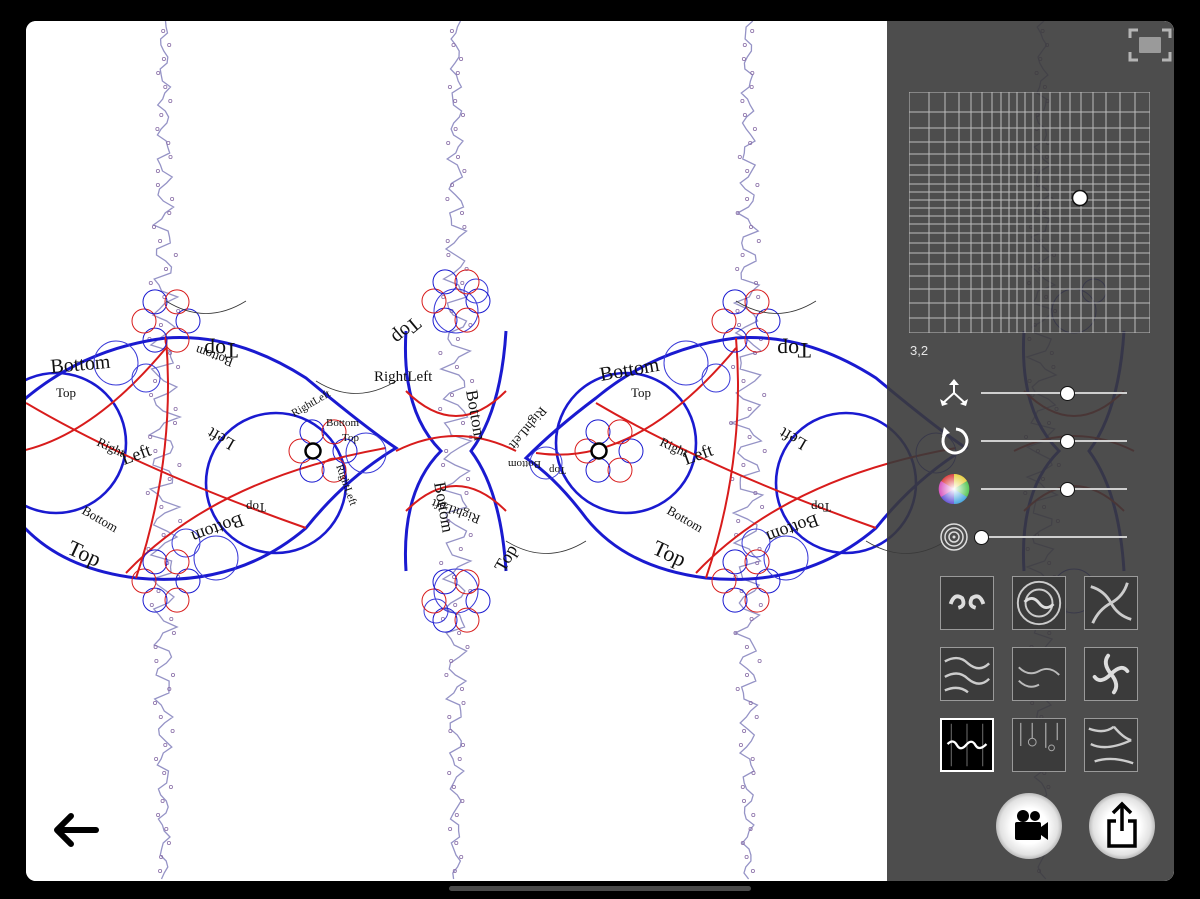 The height and width of the screenshot is (899, 1200). What do you see at coordinates (1039, 677) in the screenshot?
I see `preset-flow-thumbnail` at bounding box center [1039, 677].